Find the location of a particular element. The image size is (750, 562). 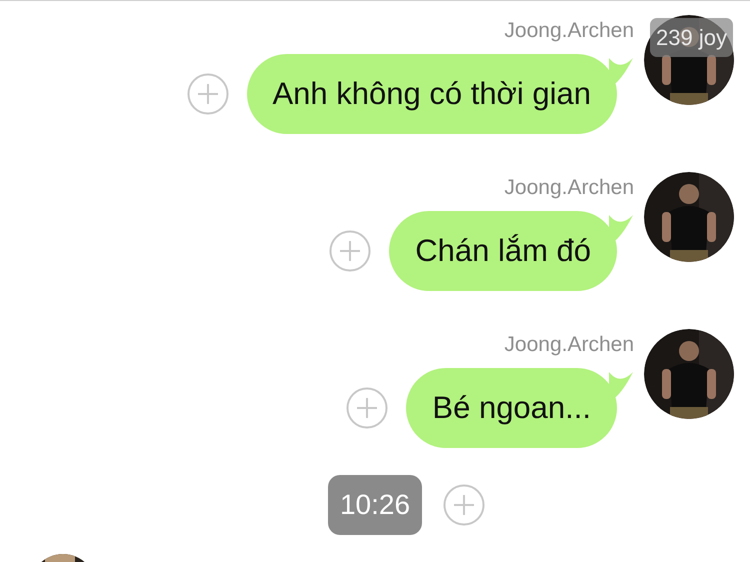

timestamp: 10:26 is located at coordinates (375, 505).